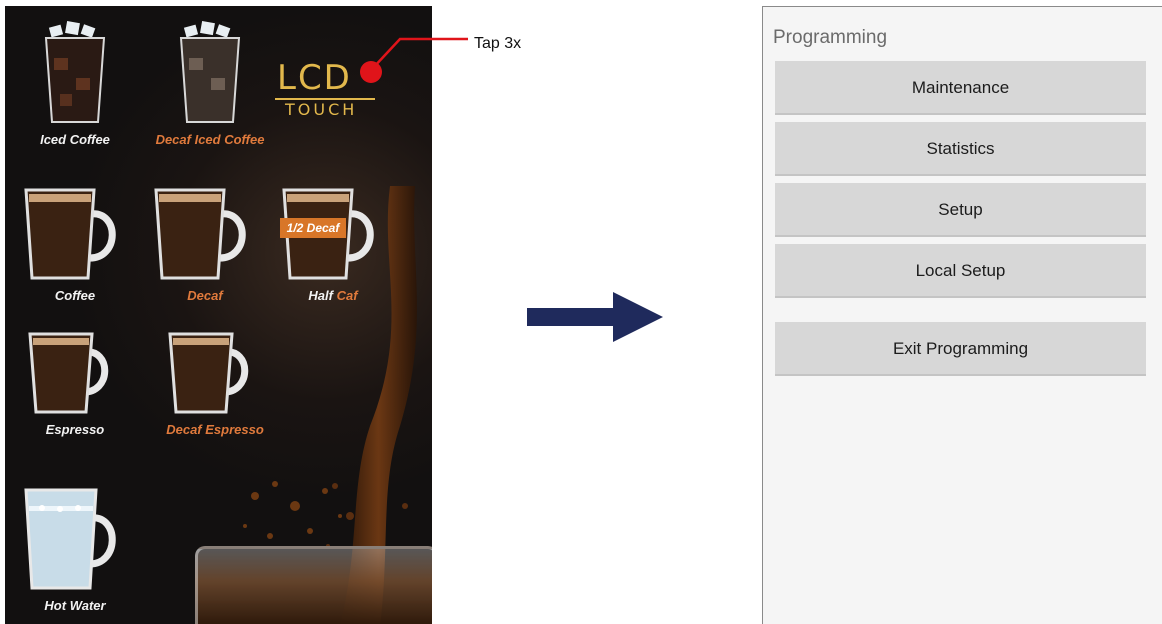  What do you see at coordinates (314, 78) in the screenshot?
I see `logo-top-text: LCD` at bounding box center [314, 78].